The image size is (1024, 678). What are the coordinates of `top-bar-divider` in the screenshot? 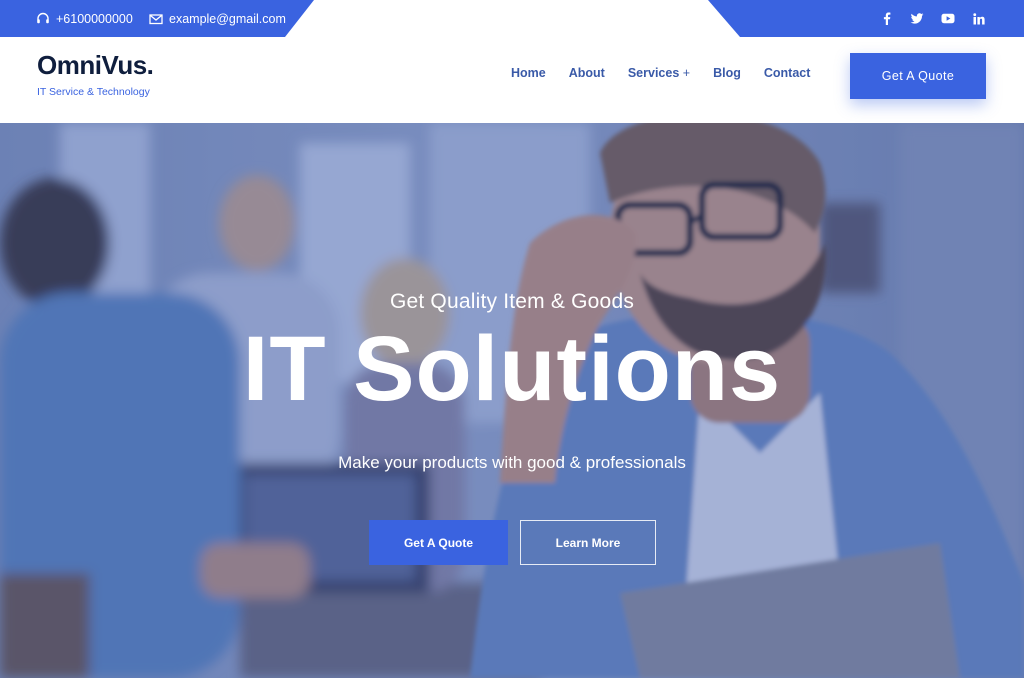 It's located at (512, 18).